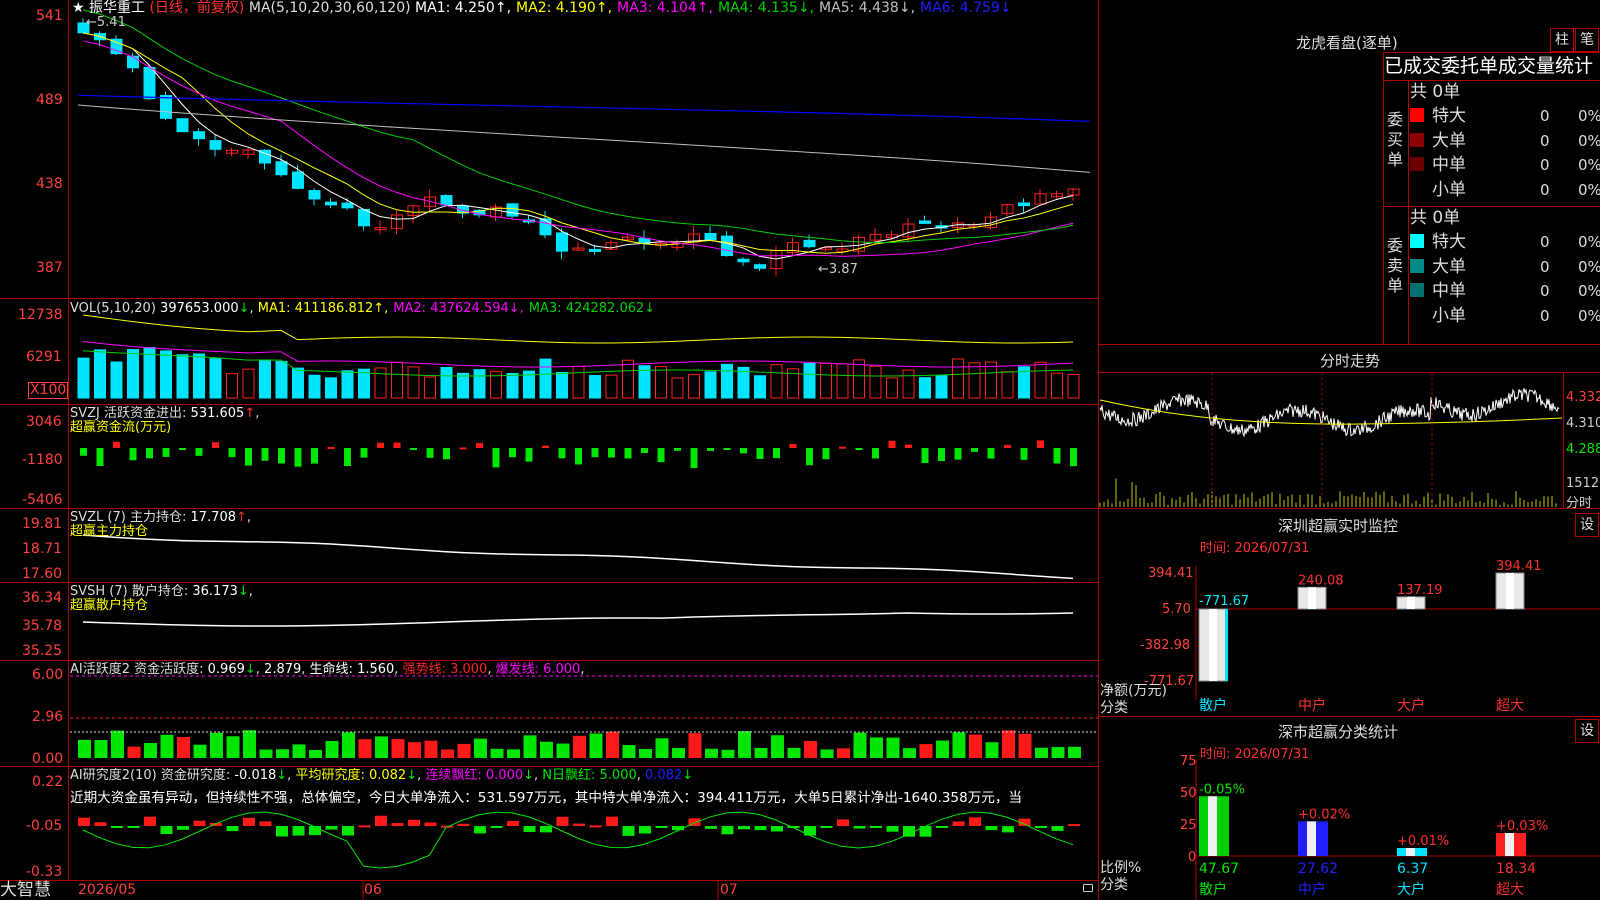 The width and height of the screenshot is (1600, 900). What do you see at coordinates (42, 500) in the screenshot?
I see `svzj-axis-label: -5406` at bounding box center [42, 500].